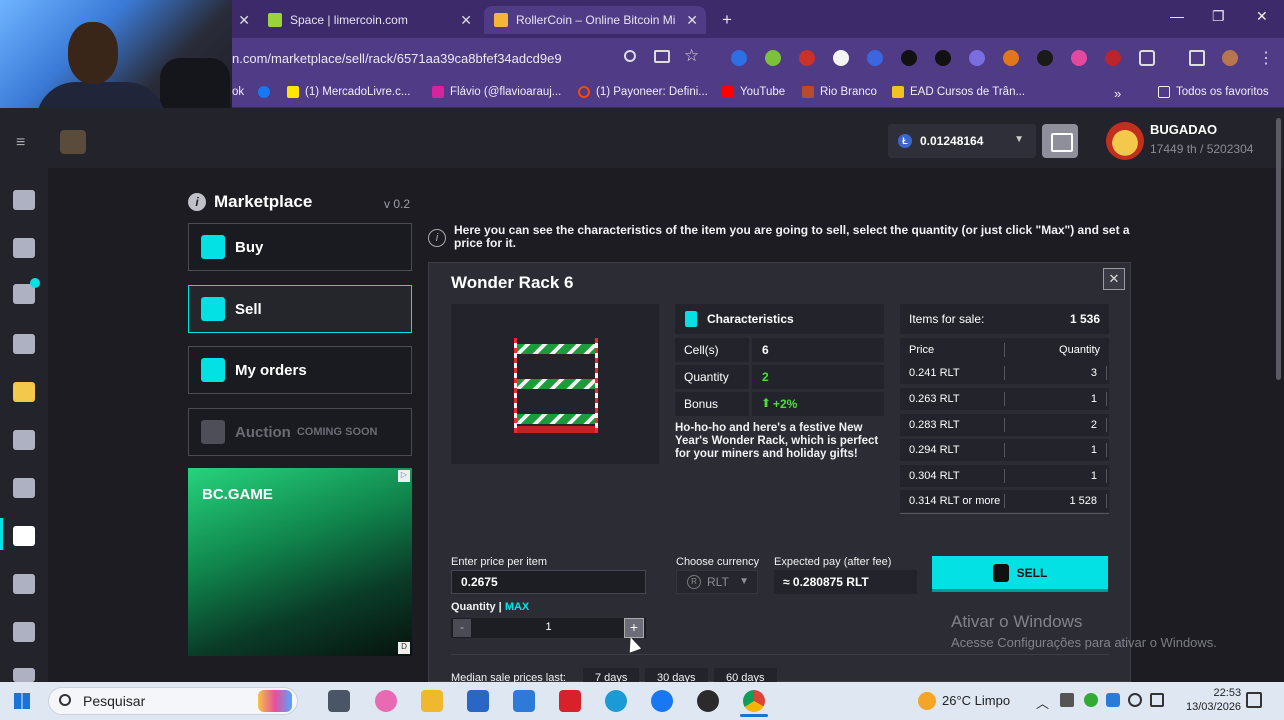 Image resolution: width=1284 pixels, height=720 pixels. What do you see at coordinates (300, 432) in the screenshot?
I see `nav-auction-button: Auction COMING SOON` at bounding box center [300, 432].